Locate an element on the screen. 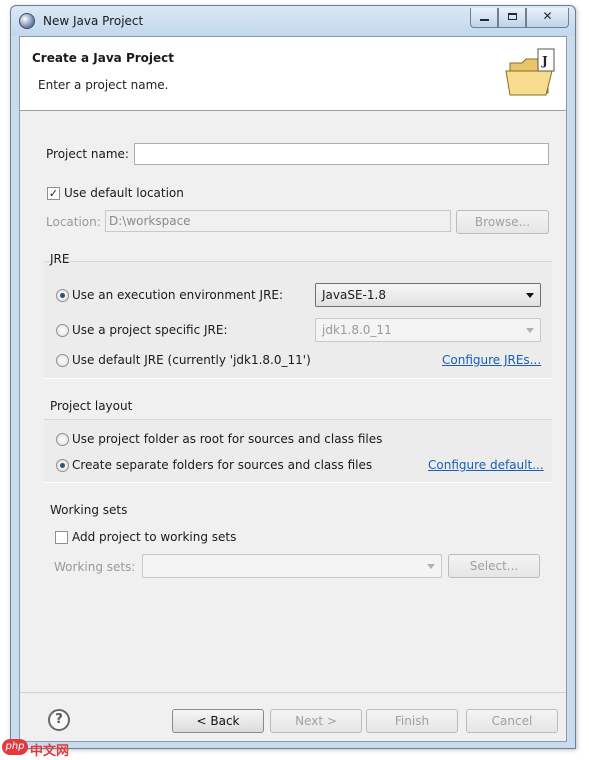 The image size is (589, 760). project-layout-group is located at coordinates (298, 451).